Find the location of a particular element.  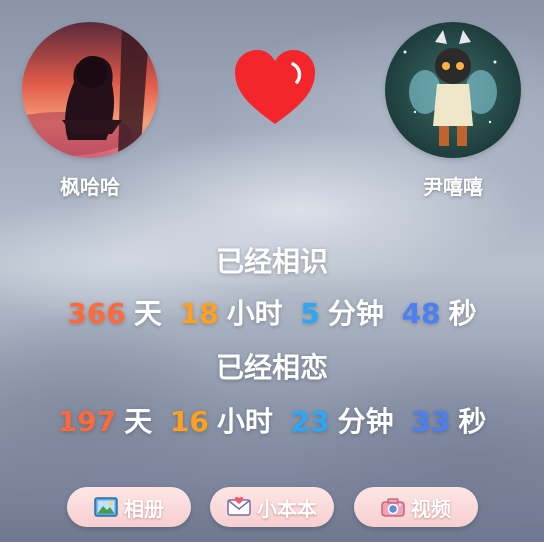

known-timer: 366 天 18 小时 5 分钟 48 秒 is located at coordinates (272, 312).